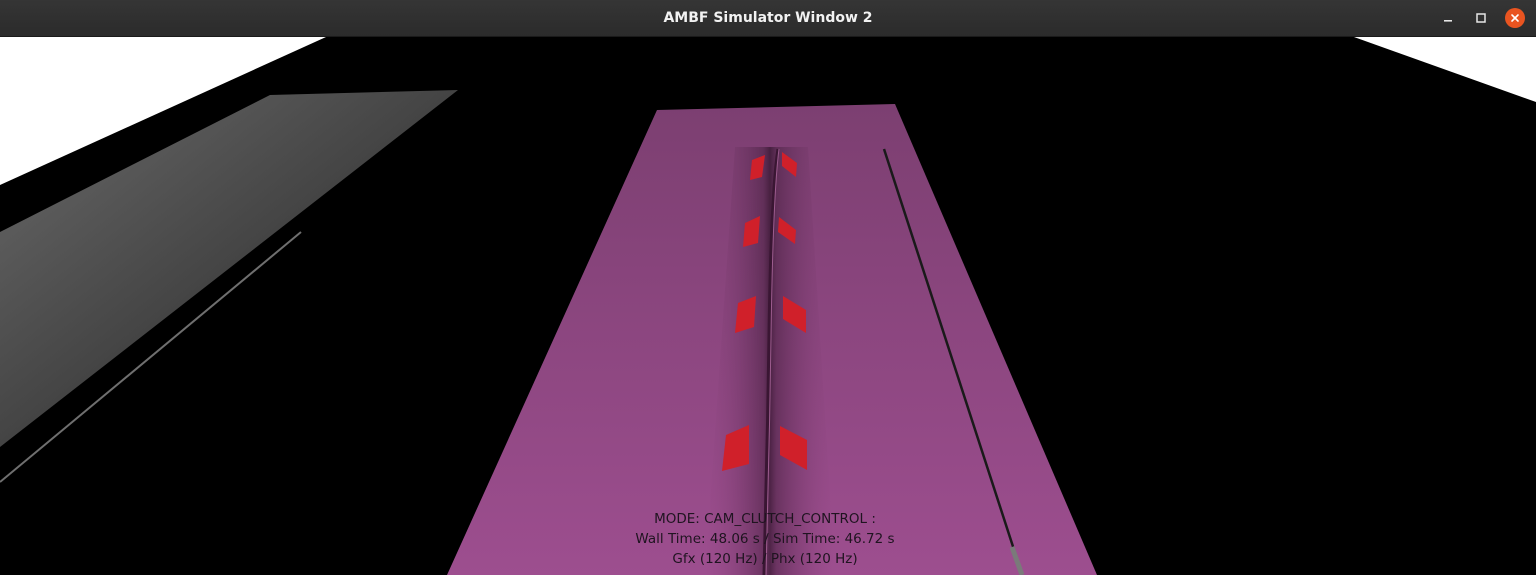 The width and height of the screenshot is (1536, 575). What do you see at coordinates (1448, 21) in the screenshot?
I see `minimize-icon` at bounding box center [1448, 21].